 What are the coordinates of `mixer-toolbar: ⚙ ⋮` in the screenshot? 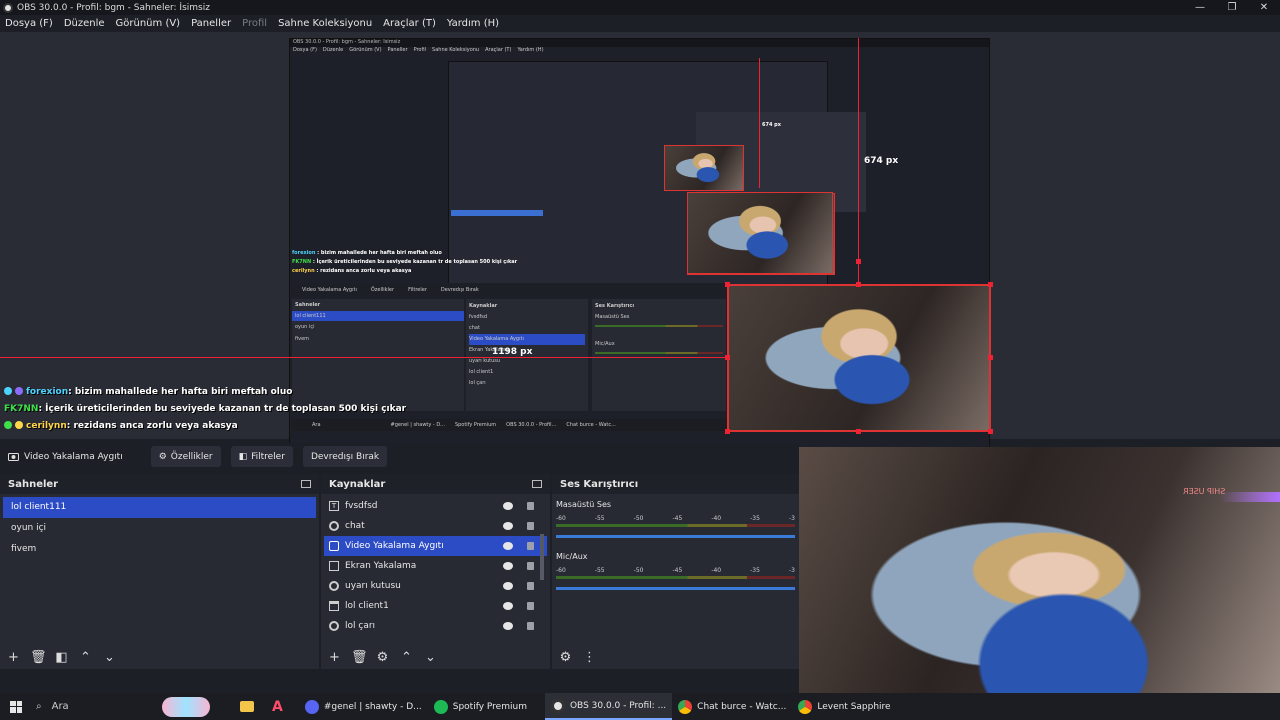 It's located at (675, 657).